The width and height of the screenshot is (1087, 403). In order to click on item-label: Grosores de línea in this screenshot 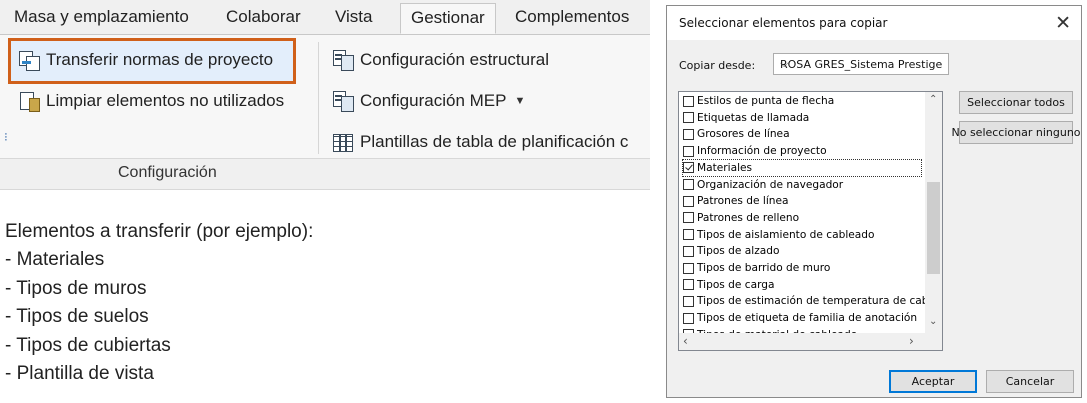, I will do `click(743, 134)`.